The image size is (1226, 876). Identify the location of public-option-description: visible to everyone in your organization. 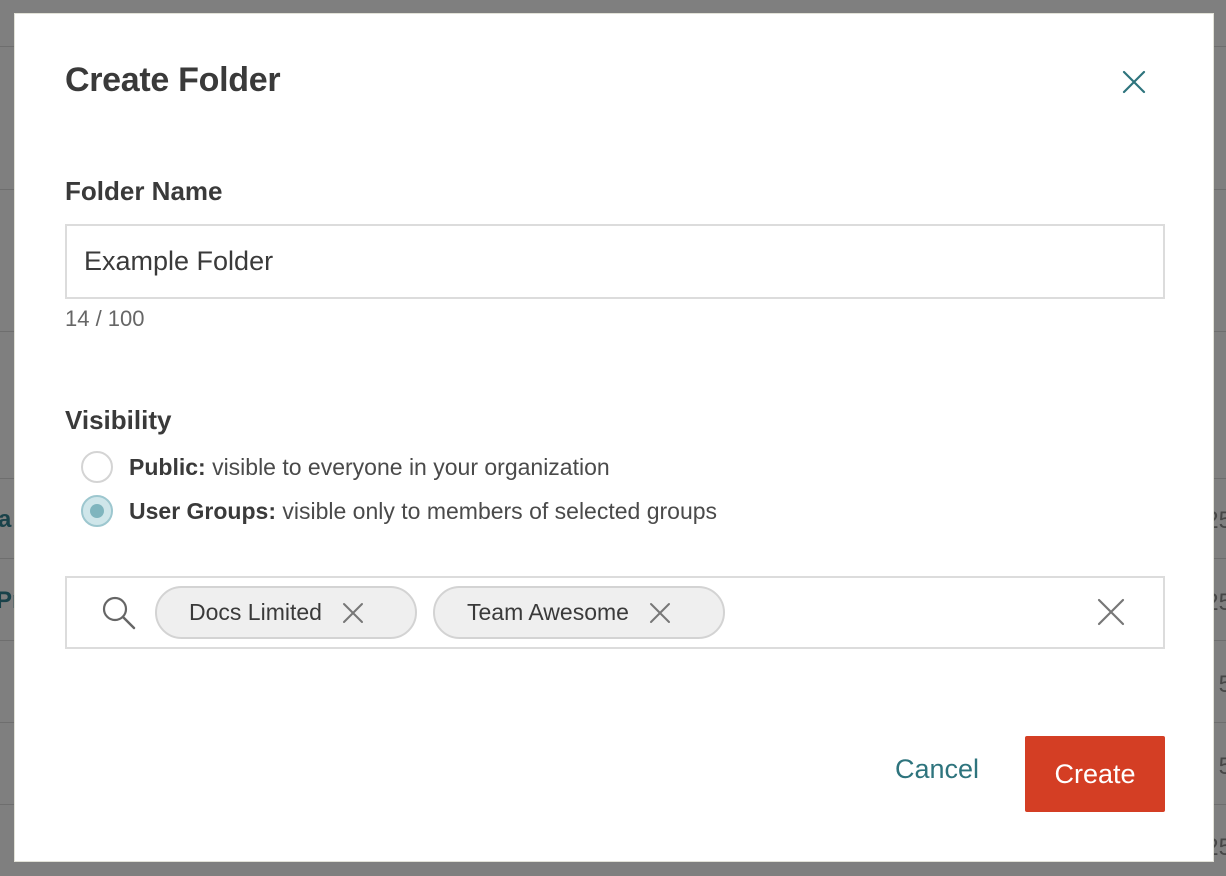
(411, 466).